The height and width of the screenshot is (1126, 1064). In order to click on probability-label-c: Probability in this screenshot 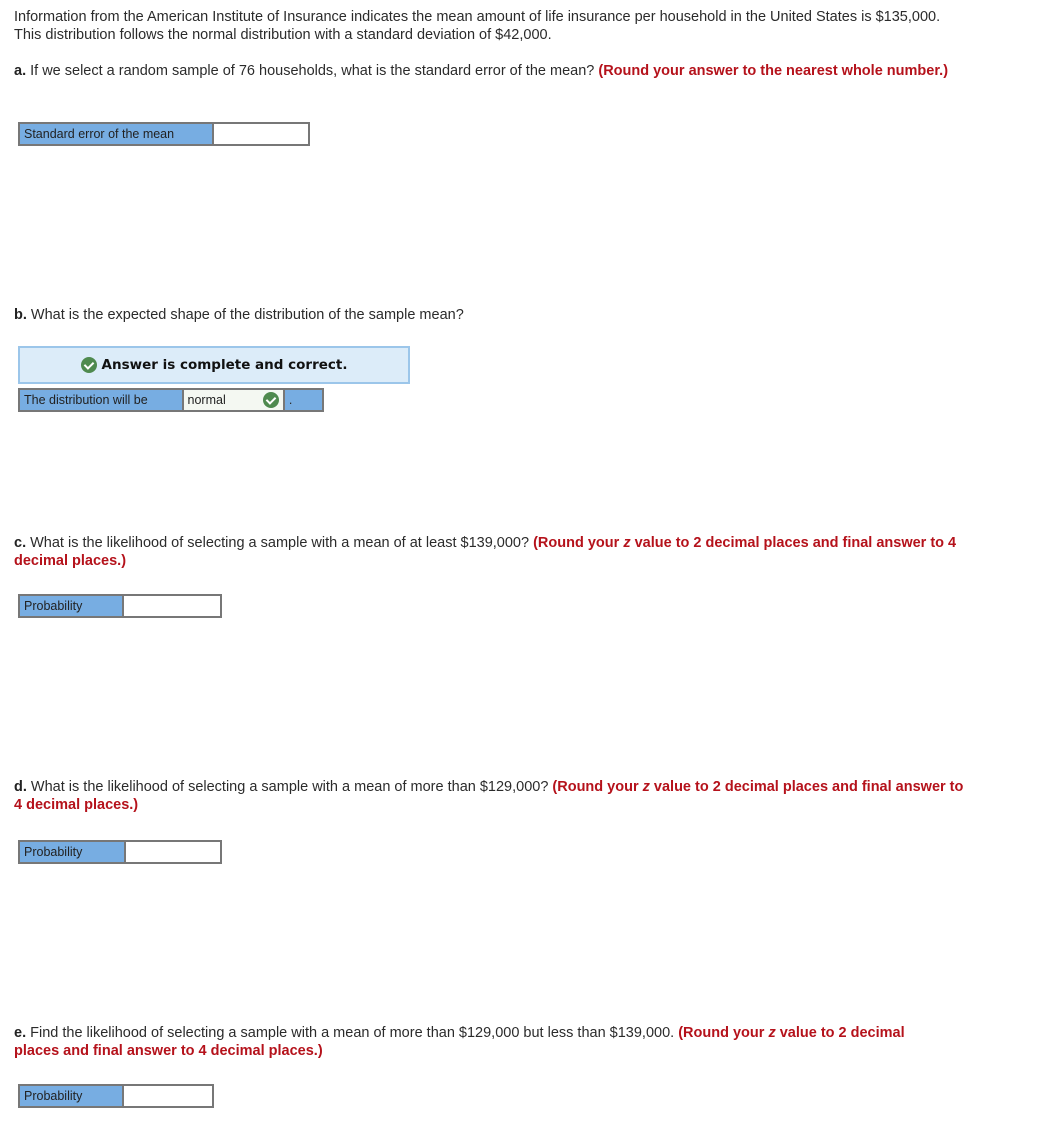, I will do `click(72, 606)`.